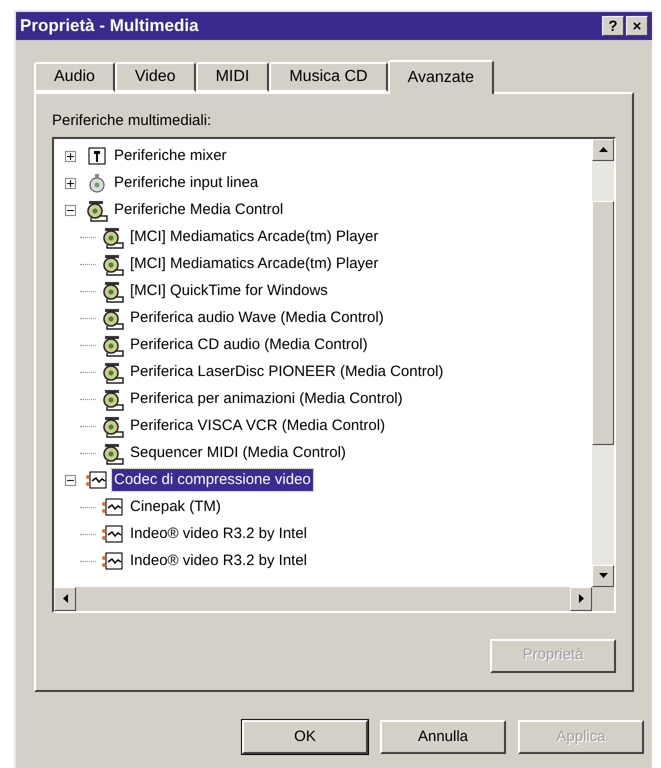 The height and width of the screenshot is (768, 661). I want to click on dialog-button: Annulla, so click(443, 737).